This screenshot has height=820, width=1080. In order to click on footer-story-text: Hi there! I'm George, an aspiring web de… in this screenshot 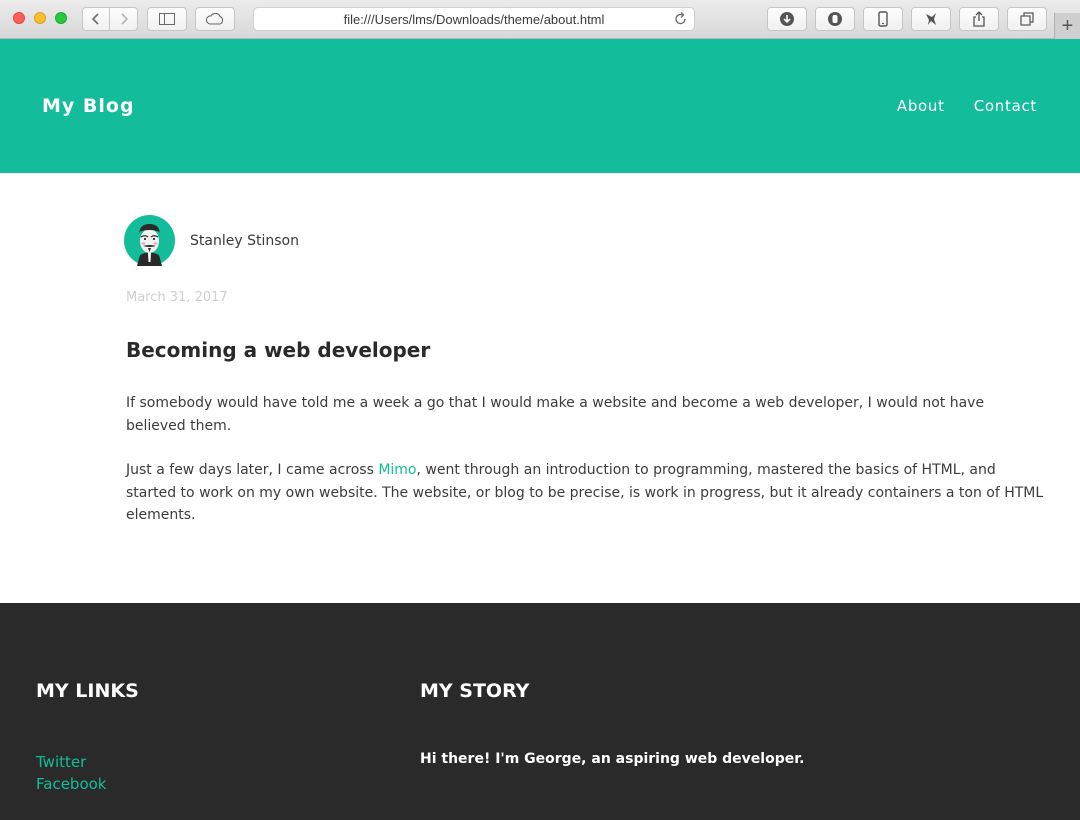, I will do `click(612, 759)`.